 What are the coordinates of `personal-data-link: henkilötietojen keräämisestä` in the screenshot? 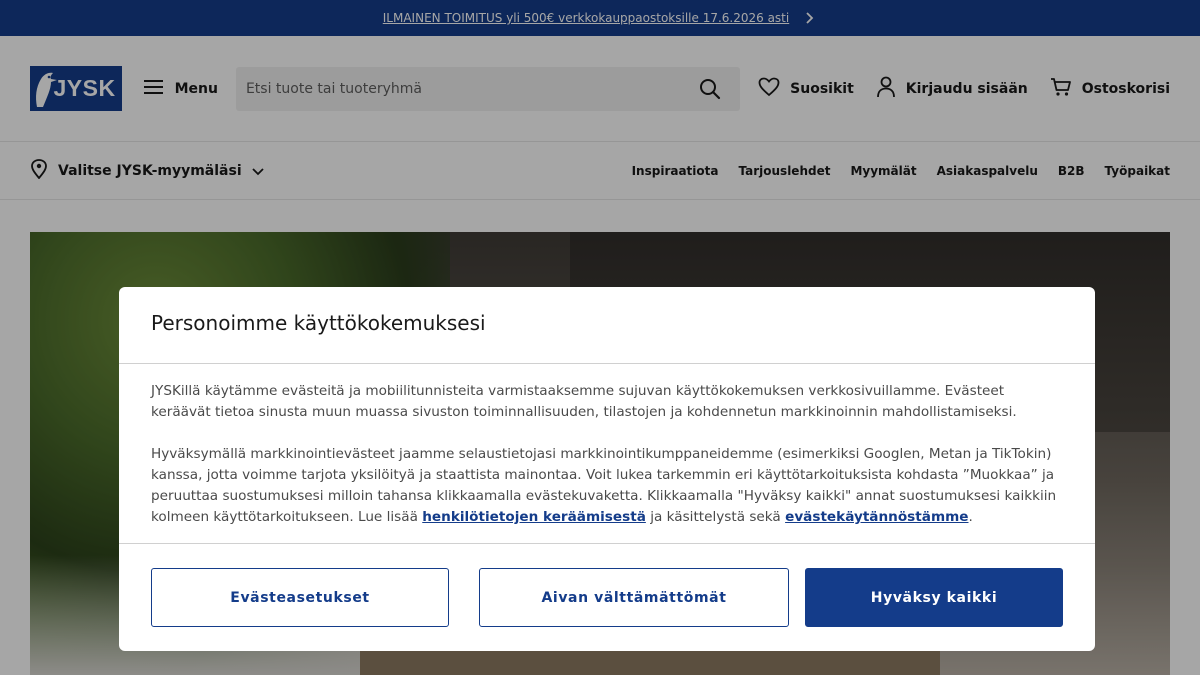 It's located at (534, 517).